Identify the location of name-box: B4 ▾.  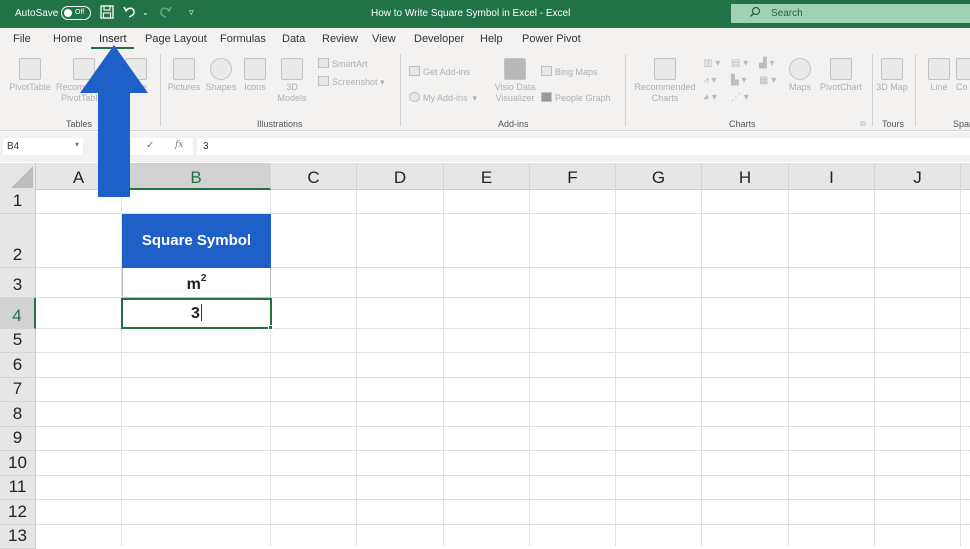
(43, 146).